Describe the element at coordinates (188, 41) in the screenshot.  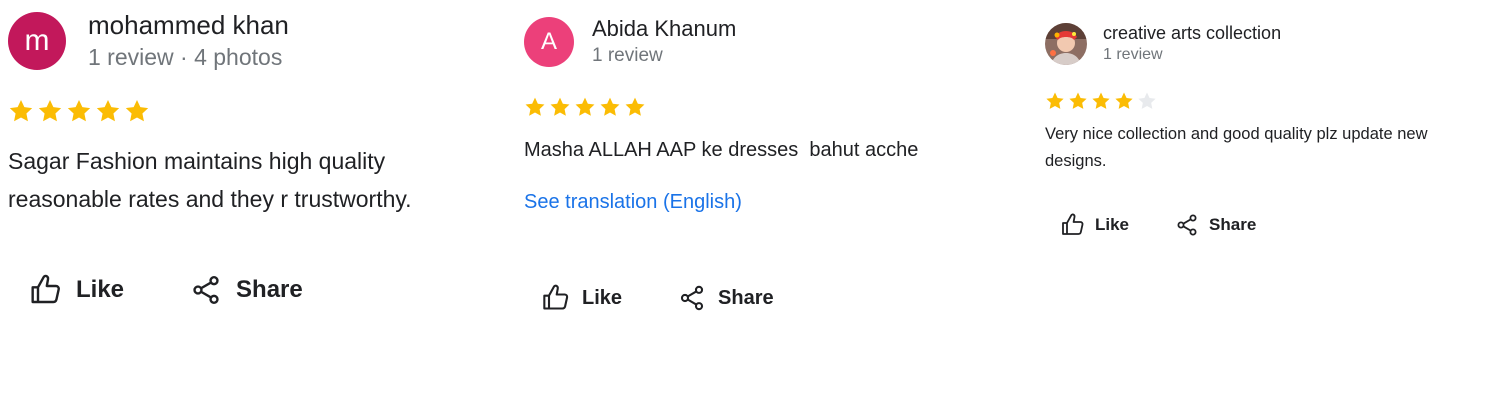
I see `reviewer-info: mohammed khan 1 review · 4 photos` at that location.